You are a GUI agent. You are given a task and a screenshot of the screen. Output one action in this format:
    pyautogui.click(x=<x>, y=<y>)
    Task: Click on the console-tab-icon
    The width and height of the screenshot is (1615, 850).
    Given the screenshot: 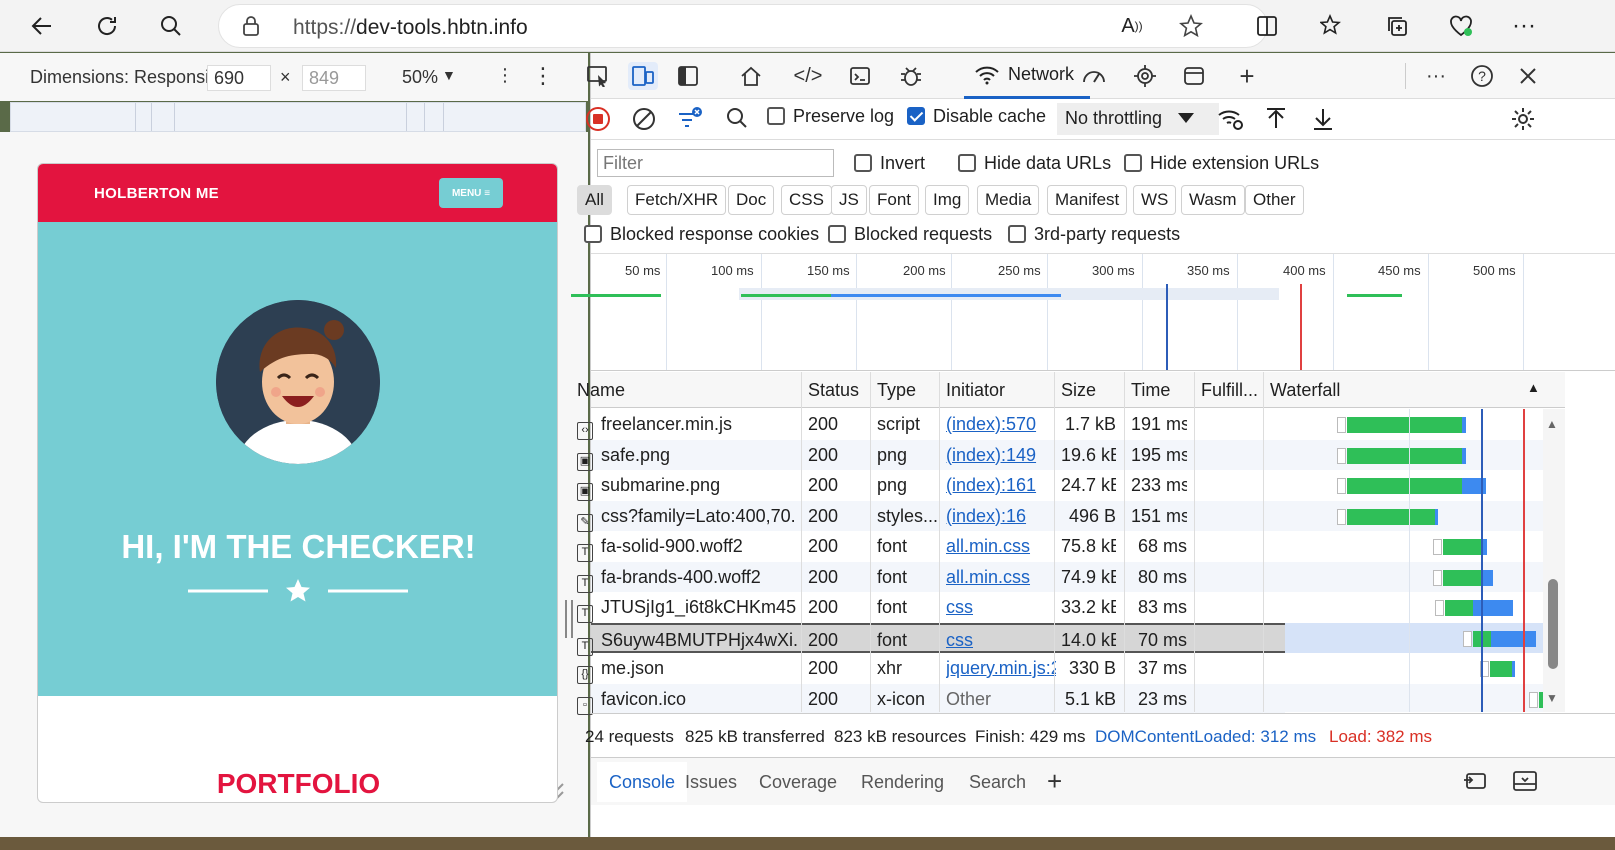 What is the action you would take?
    pyautogui.click(x=860, y=76)
    